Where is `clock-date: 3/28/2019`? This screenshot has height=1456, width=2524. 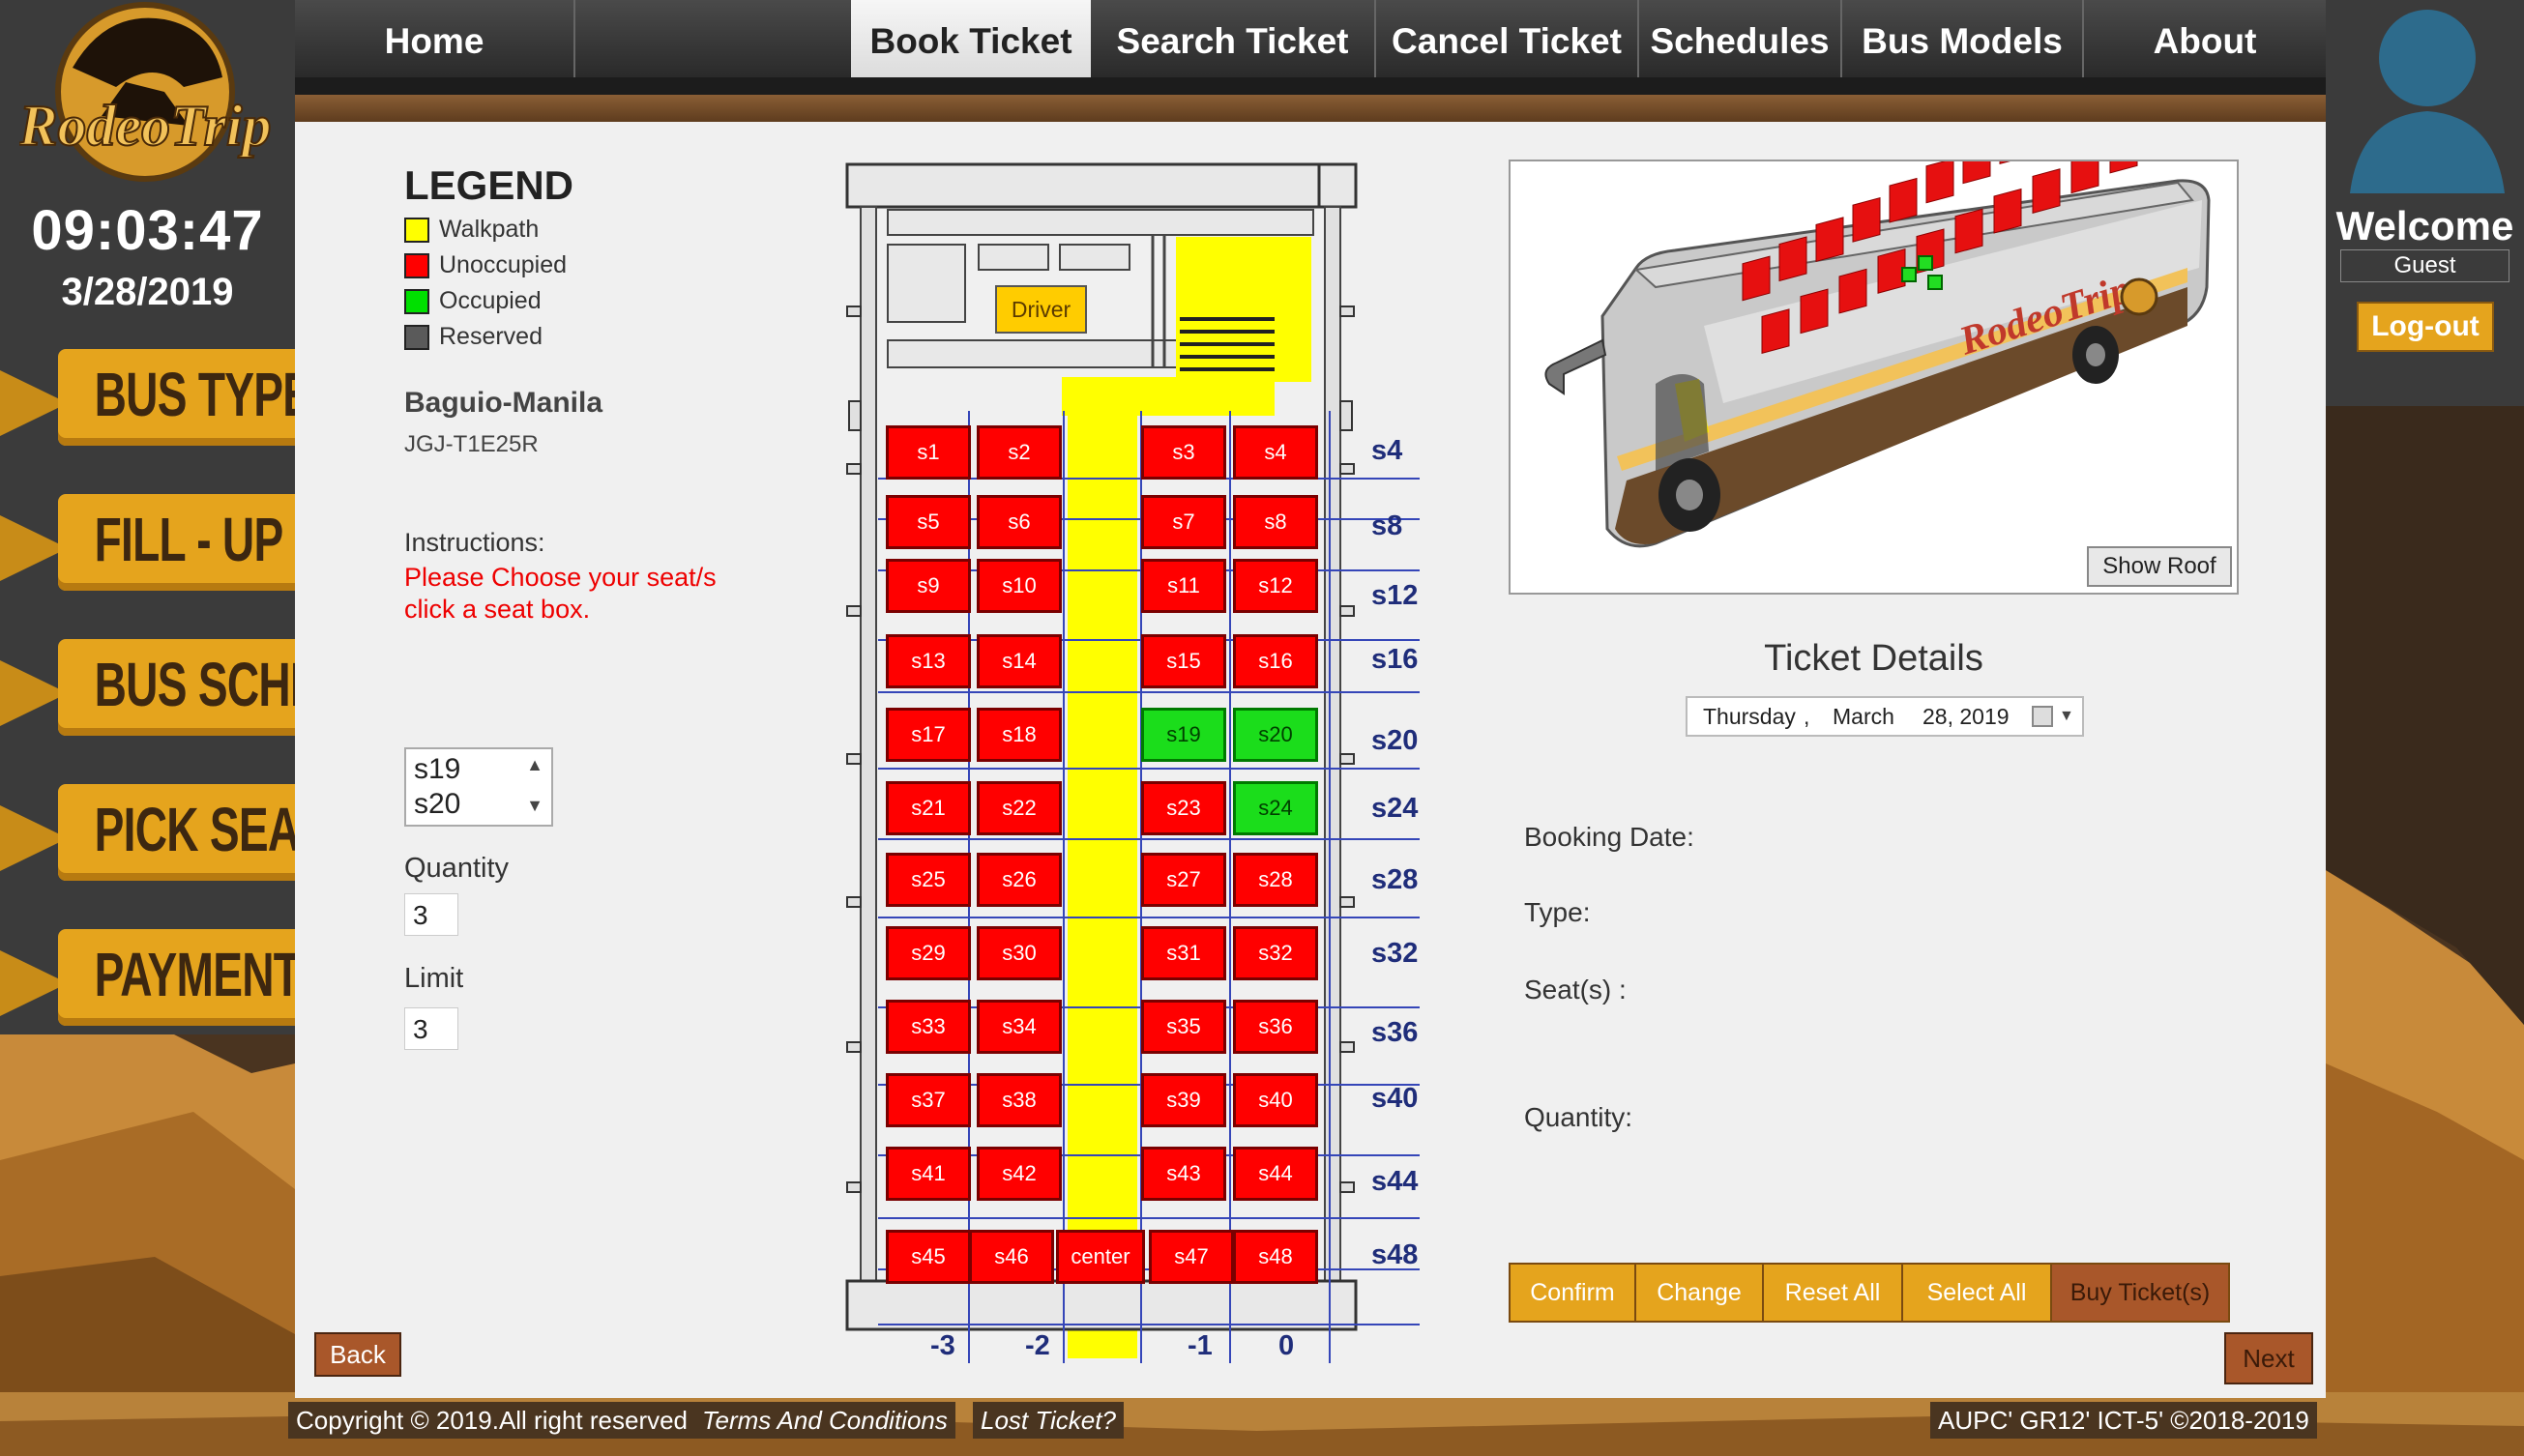 clock-date: 3/28/2019 is located at coordinates (147, 292).